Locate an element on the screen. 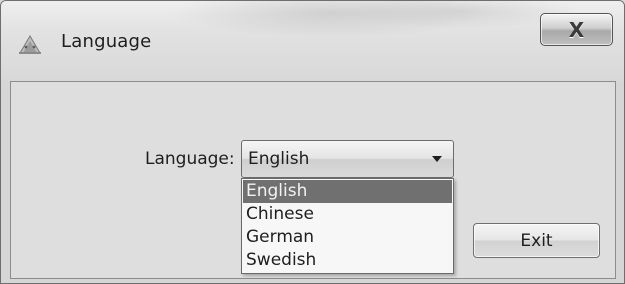 The image size is (625, 284). language-option-swedish: Swedish is located at coordinates (347, 260).